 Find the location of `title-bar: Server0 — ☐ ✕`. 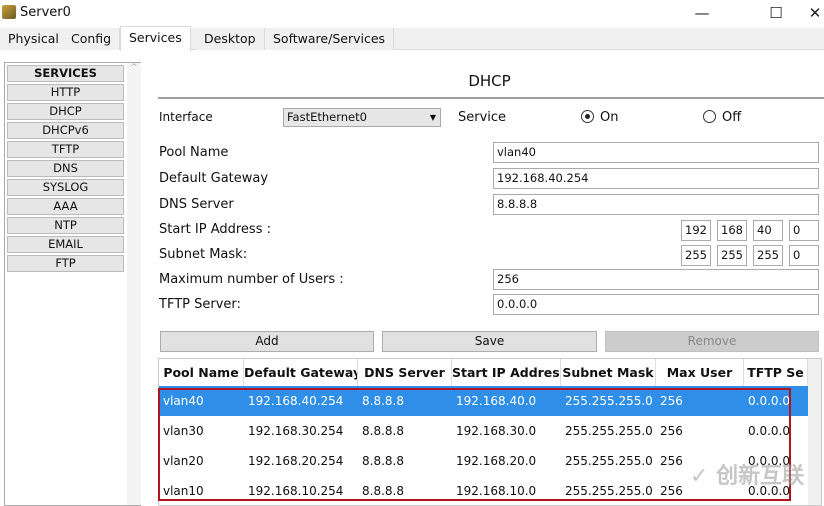

title-bar: Server0 — ☐ ✕ is located at coordinates (412, 14).